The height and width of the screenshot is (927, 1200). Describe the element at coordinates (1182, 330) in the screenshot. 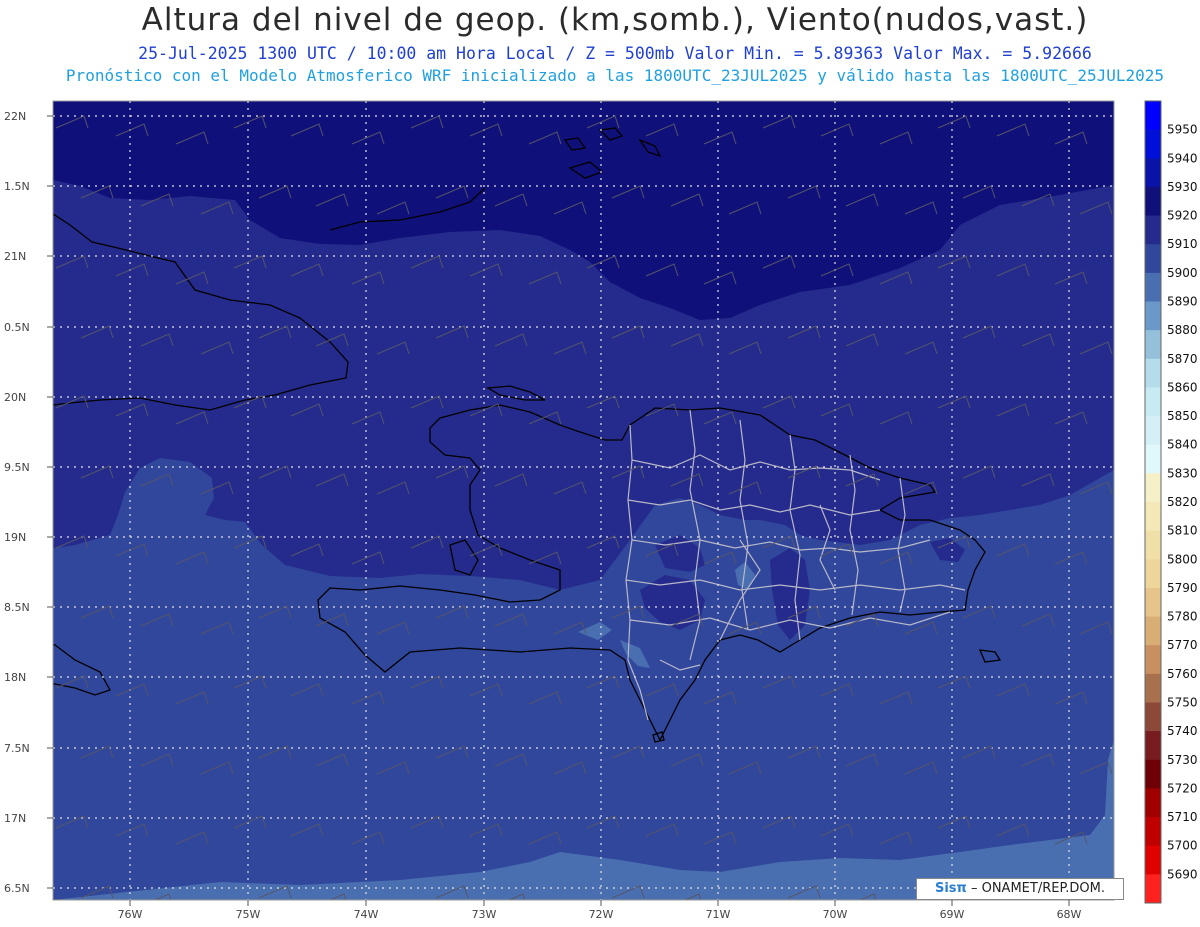

I see `colorbar-label: 5880` at that location.